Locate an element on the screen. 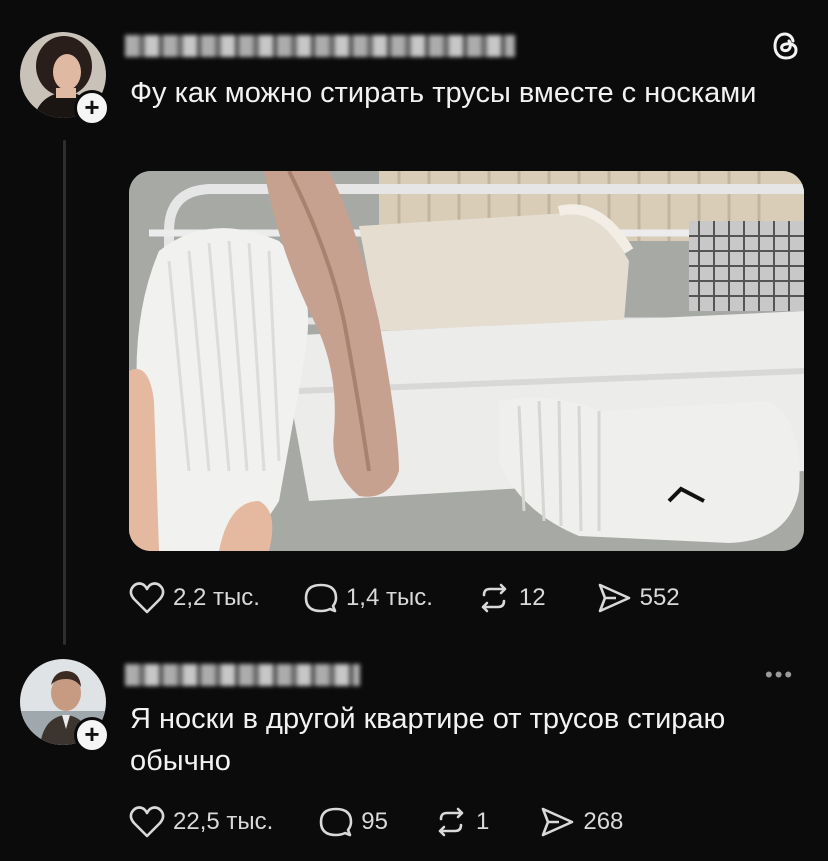 The width and height of the screenshot is (828, 861). reply-actions-bar: 22,5 тыс. 95 1 268 is located at coordinates (376, 822).